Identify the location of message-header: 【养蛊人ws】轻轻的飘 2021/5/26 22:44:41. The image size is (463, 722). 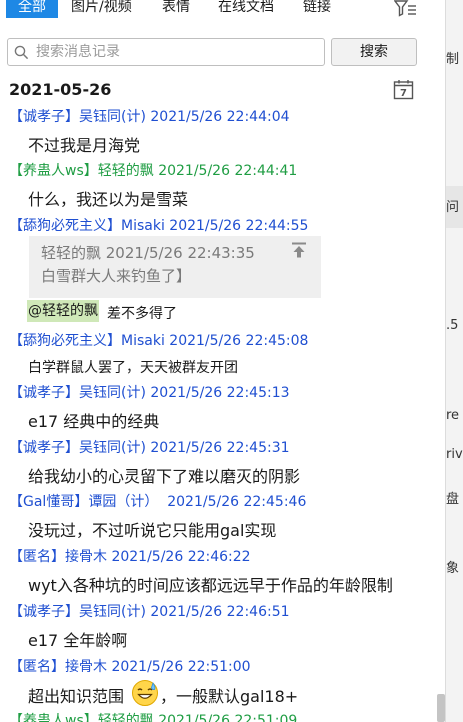
(153, 171).